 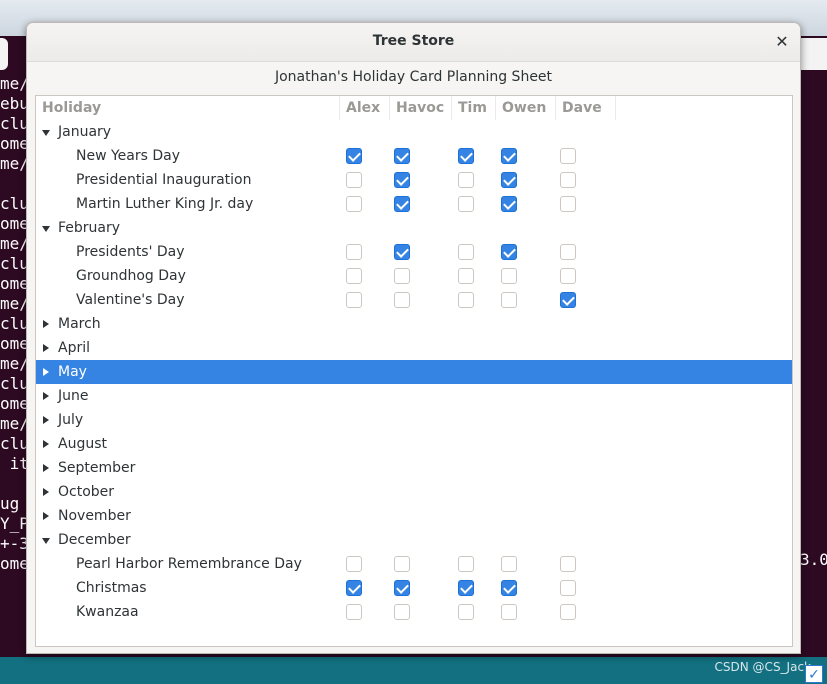 What do you see at coordinates (73, 396) in the screenshot?
I see `month-label: June` at bounding box center [73, 396].